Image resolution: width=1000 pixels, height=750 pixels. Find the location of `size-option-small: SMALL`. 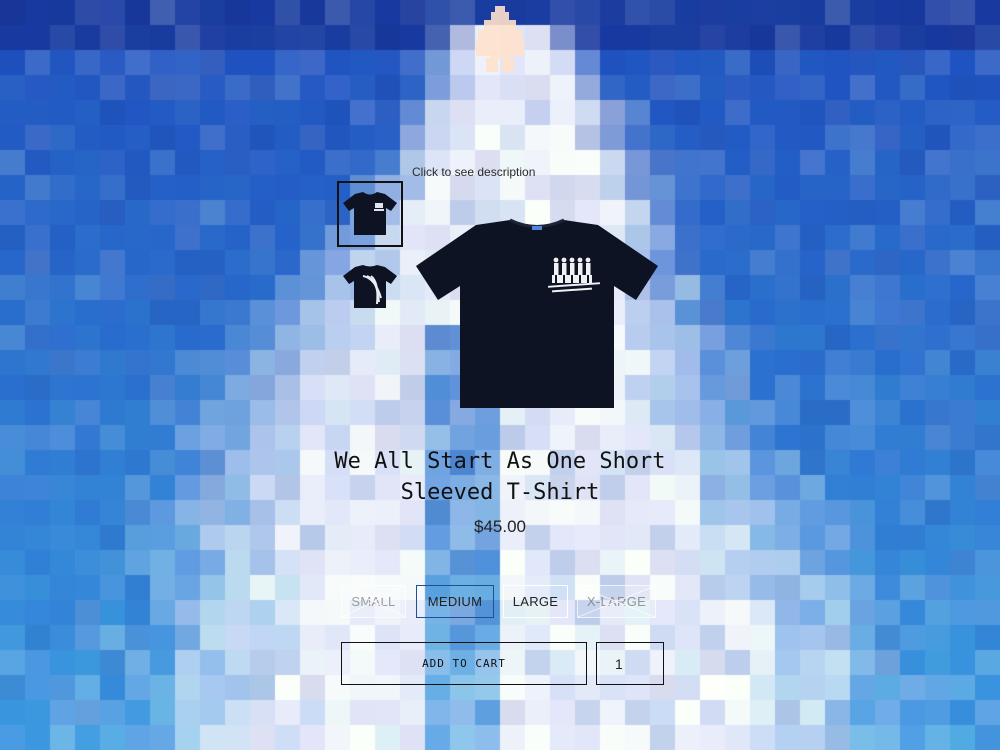

size-option-small: SMALL is located at coordinates (373, 601).